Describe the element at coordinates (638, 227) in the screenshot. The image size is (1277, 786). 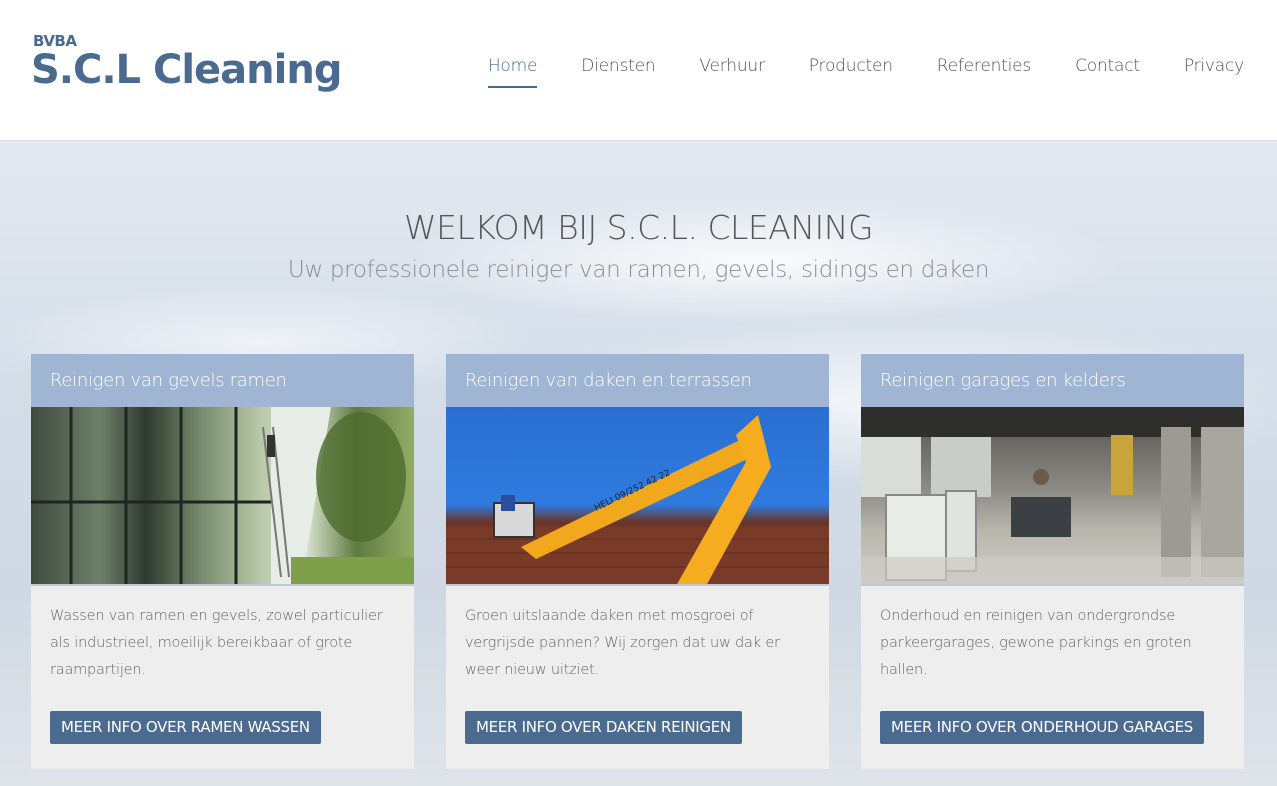
I see `hero-title: WELKOM BIJ S.C.L. CLEANING` at that location.